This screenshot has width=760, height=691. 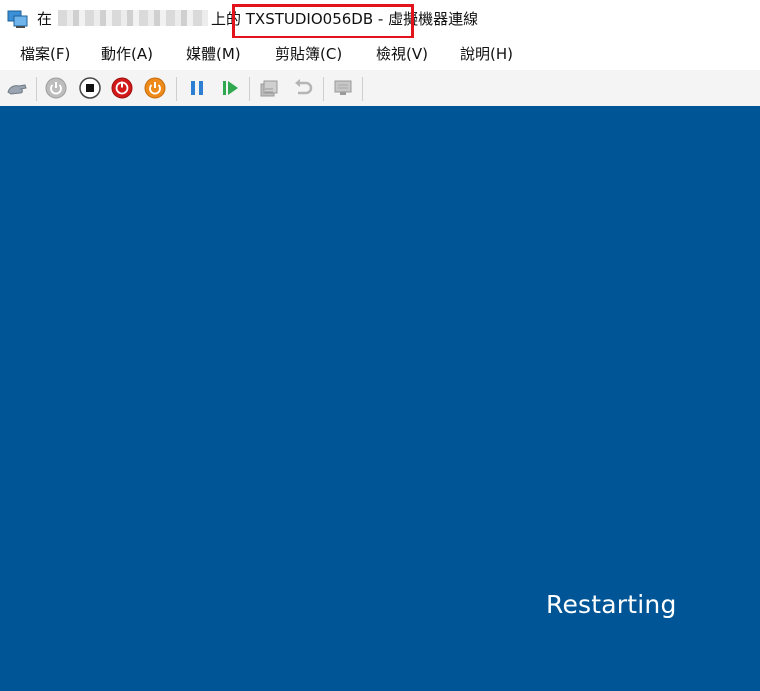 What do you see at coordinates (56, 88) in the screenshot?
I see `start-icon` at bounding box center [56, 88].